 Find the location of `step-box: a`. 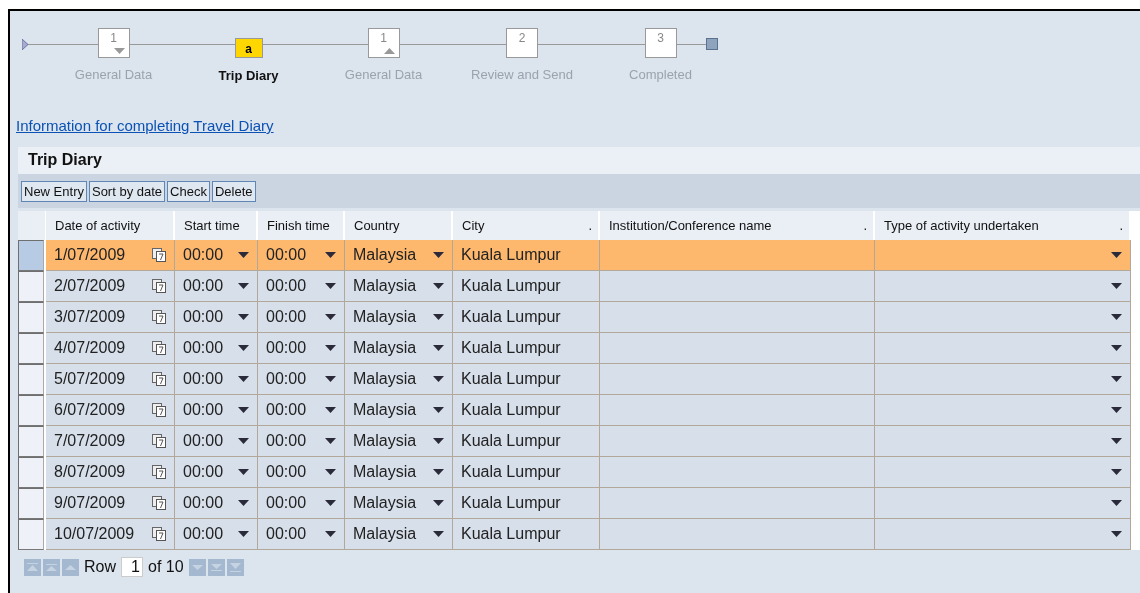

step-box: a is located at coordinates (248, 48).